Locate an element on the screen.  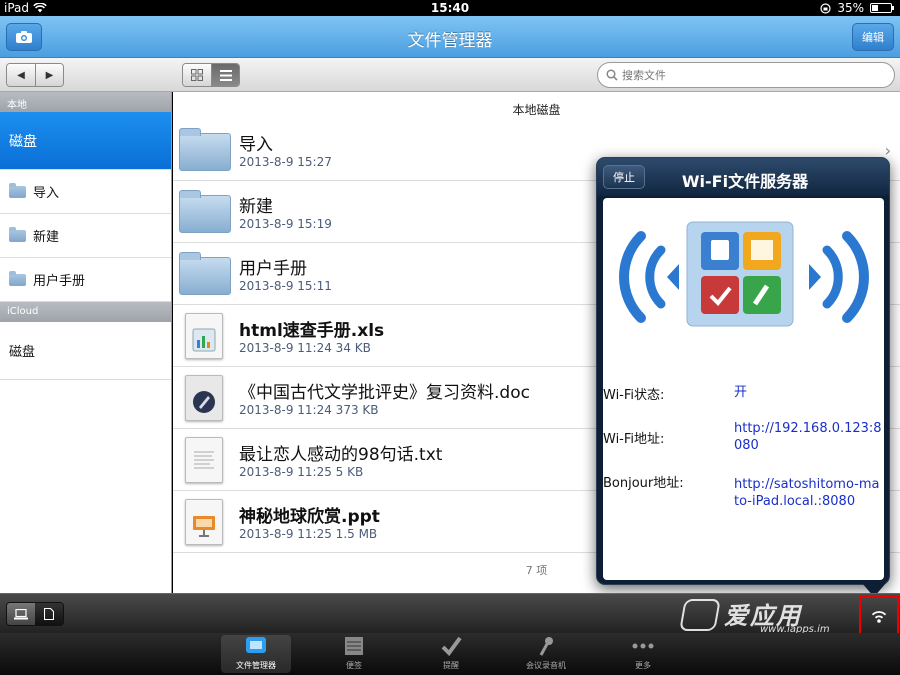
text-file-icon is located at coordinates (204, 460).